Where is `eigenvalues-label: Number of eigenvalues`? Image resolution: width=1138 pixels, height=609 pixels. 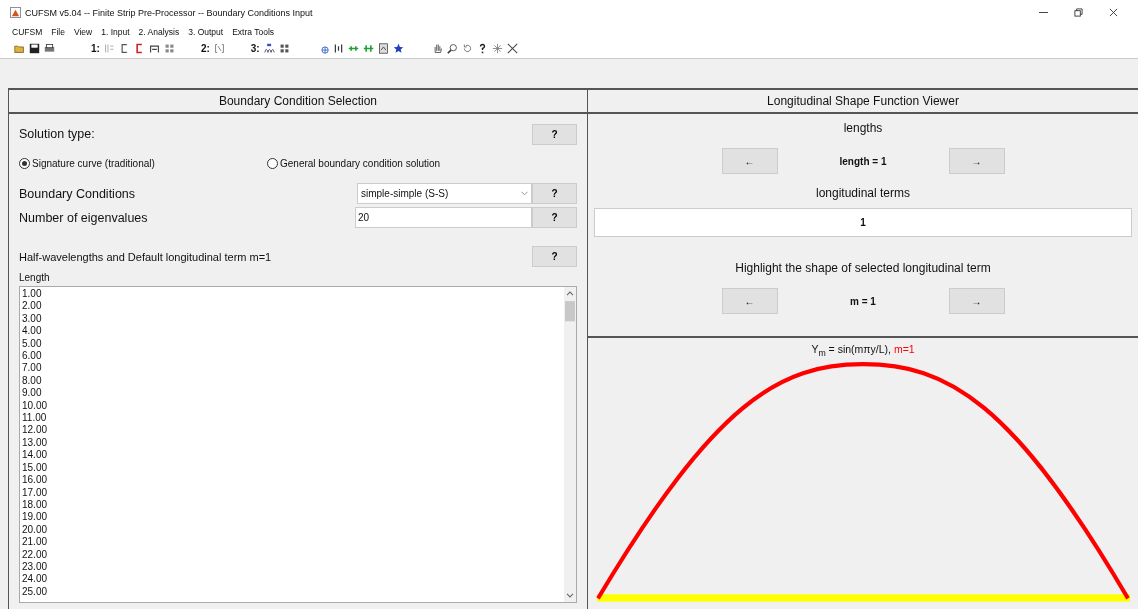
eigenvalues-label: Number of eigenvalues is located at coordinates (84, 217).